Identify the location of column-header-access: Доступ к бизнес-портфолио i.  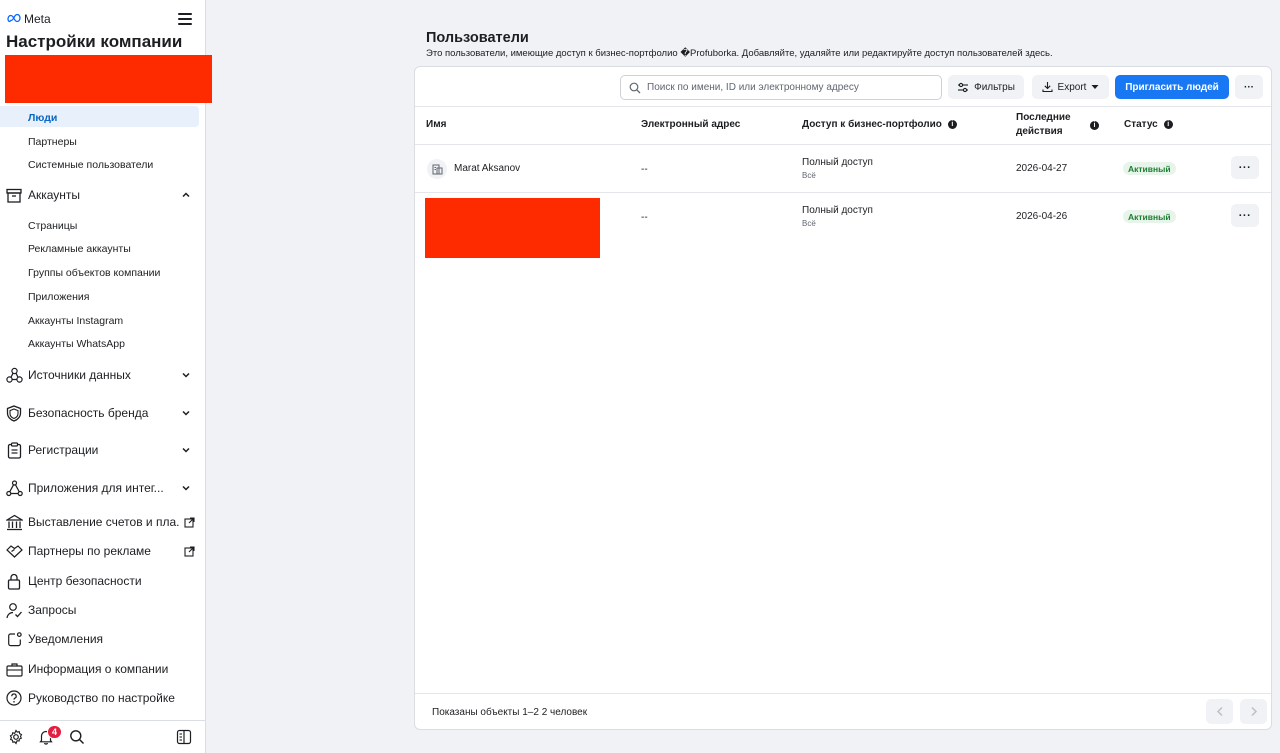
(879, 124).